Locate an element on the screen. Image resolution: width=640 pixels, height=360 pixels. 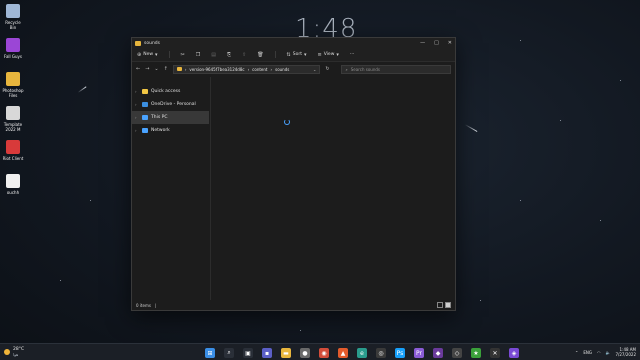
edge-icon: e is located at coordinates (362, 353).